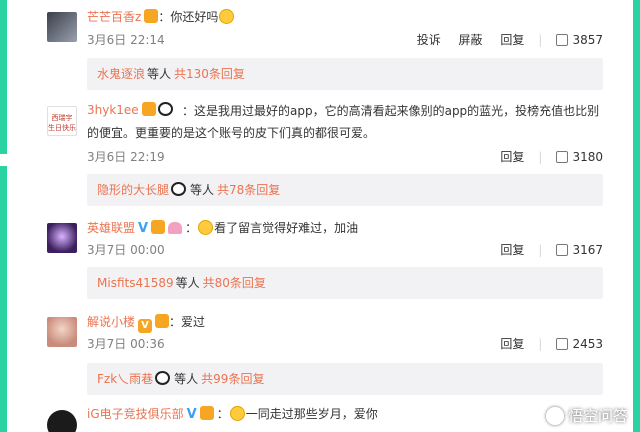 The height and width of the screenshot is (432, 640). I want to click on comment-text: 一同走过那些岁月，爱你, so click(311, 414).